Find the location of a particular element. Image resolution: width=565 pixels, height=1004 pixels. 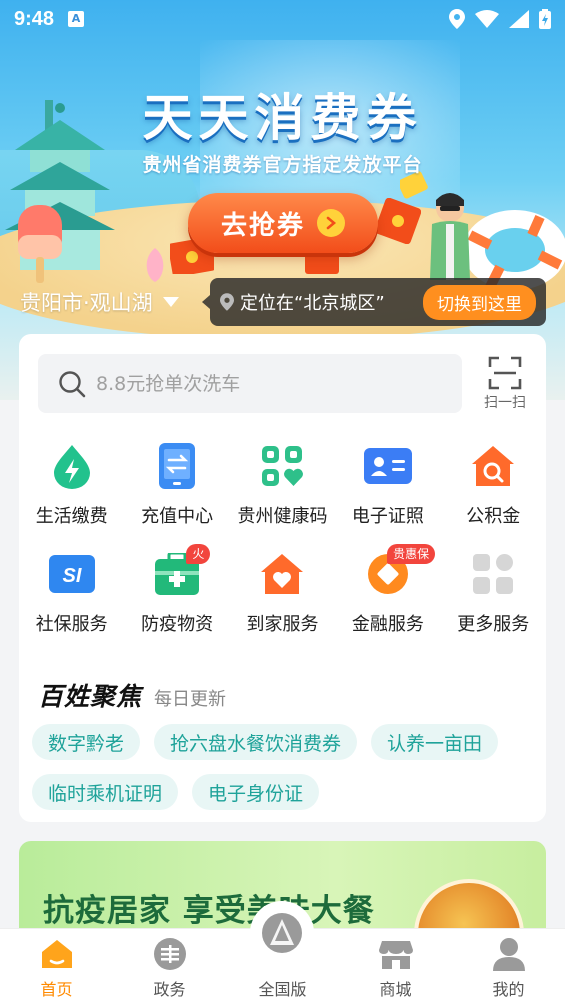

service-e-license: 电子证照 is located at coordinates (387, 485).